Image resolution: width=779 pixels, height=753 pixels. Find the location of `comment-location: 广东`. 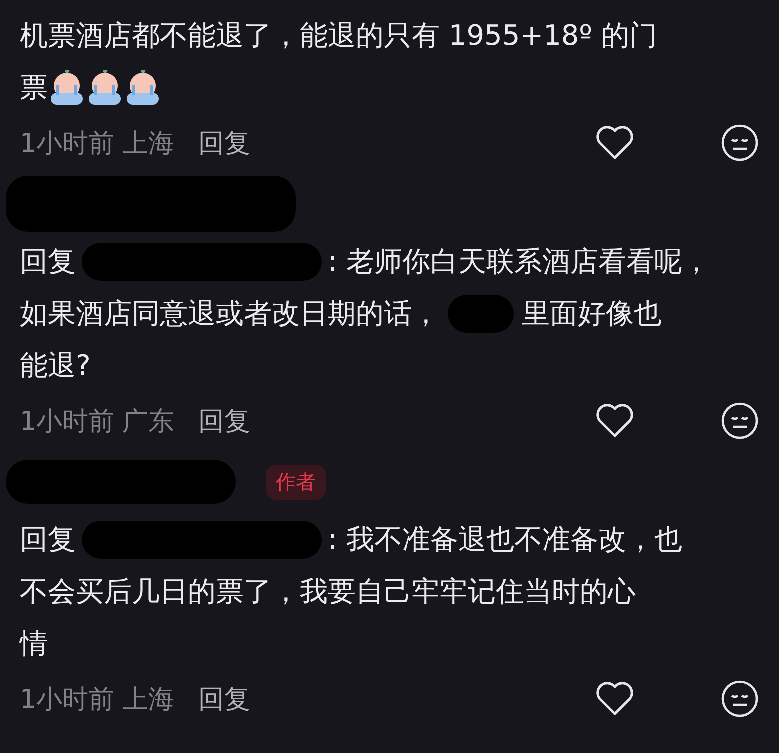

comment-location: 广东 is located at coordinates (148, 422).